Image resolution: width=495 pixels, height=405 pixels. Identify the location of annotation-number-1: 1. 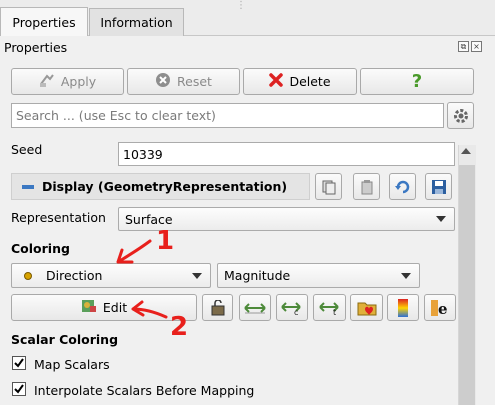
(165, 241).